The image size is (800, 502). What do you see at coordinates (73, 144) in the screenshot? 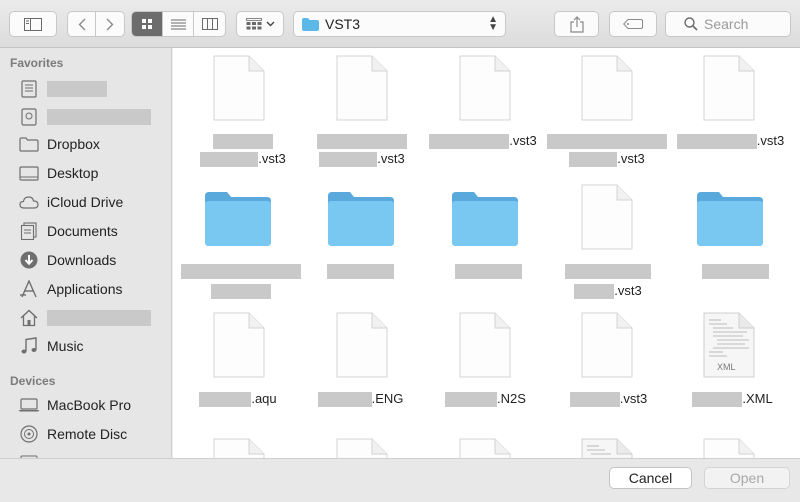
I see `sidebar-item-label: Dropbox` at bounding box center [73, 144].